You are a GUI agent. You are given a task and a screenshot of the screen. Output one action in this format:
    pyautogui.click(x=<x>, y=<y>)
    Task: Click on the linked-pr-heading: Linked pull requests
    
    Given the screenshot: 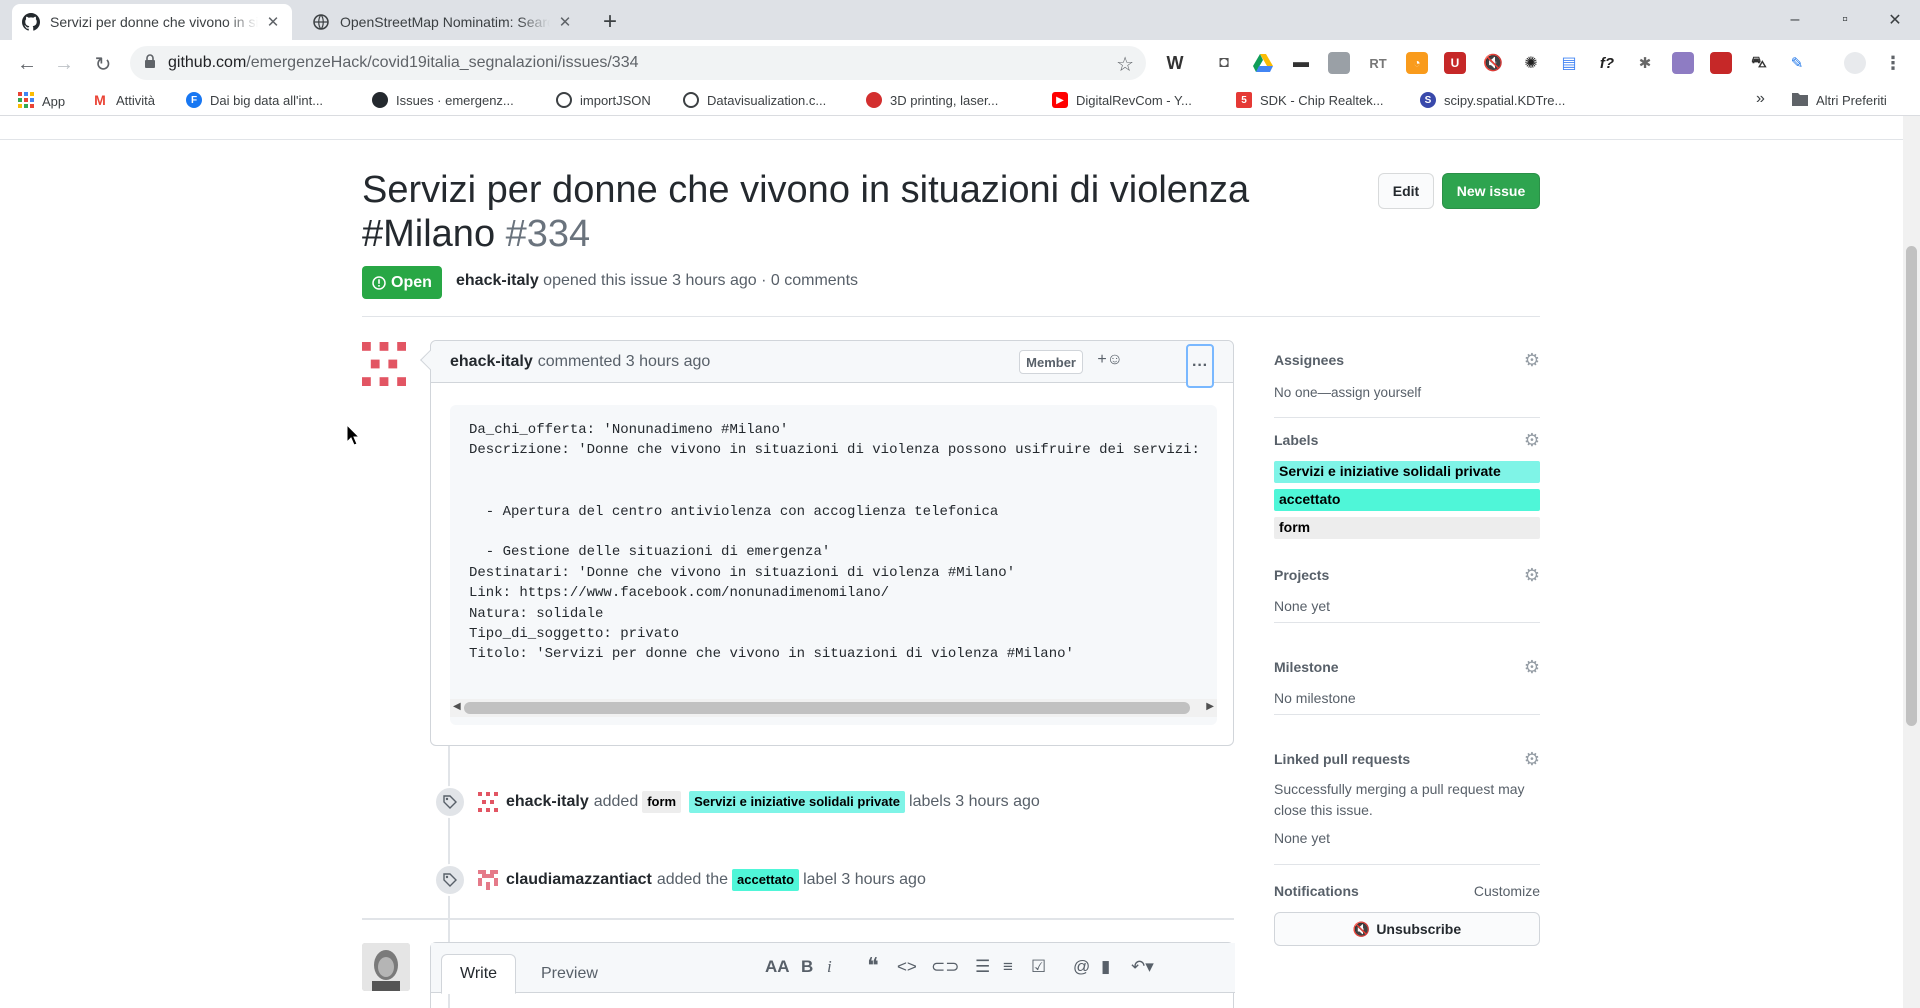 What is the action you would take?
    pyautogui.click(x=1342, y=759)
    